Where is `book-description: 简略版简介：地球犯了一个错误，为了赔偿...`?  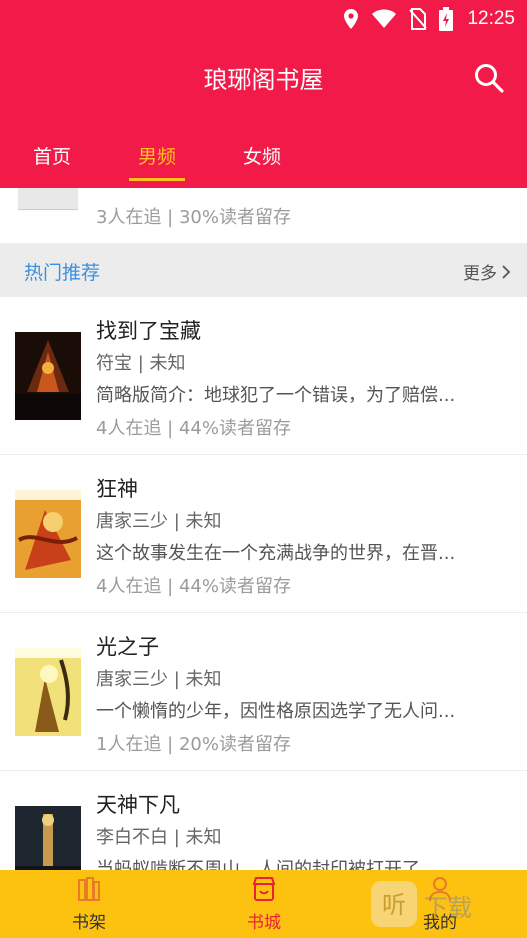
book-description: 简略版简介：地球犯了一个错误，为了赔偿... is located at coordinates (276, 395).